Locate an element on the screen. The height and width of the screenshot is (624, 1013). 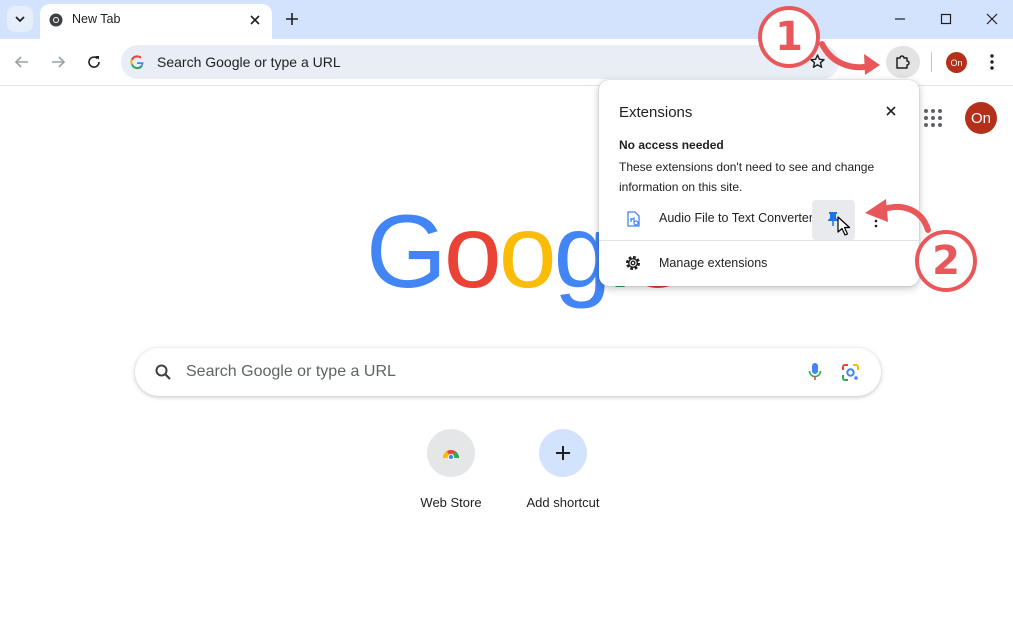
minimize-icon is located at coordinates (900, 19).